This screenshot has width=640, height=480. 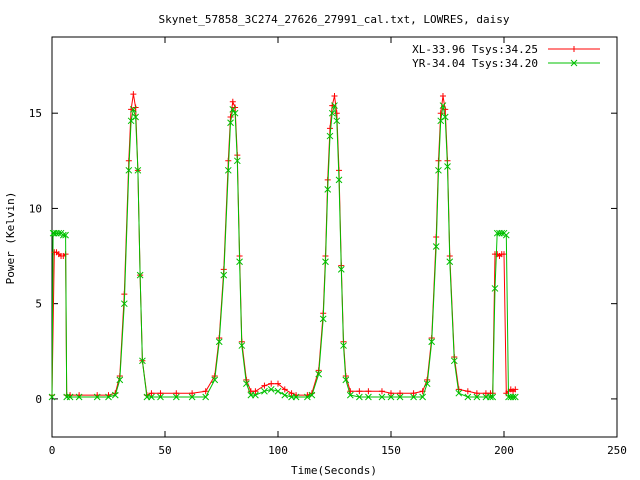 I want to click on y-tick-label: 15, so click(x=35, y=113).